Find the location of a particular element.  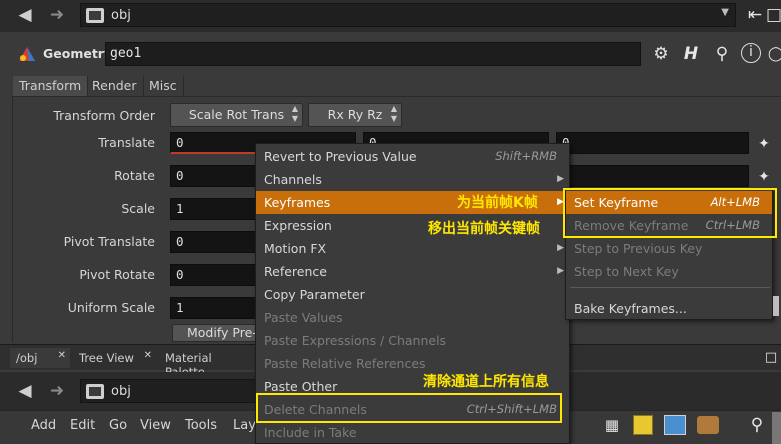

menu-item-label: Expression is located at coordinates (298, 225).